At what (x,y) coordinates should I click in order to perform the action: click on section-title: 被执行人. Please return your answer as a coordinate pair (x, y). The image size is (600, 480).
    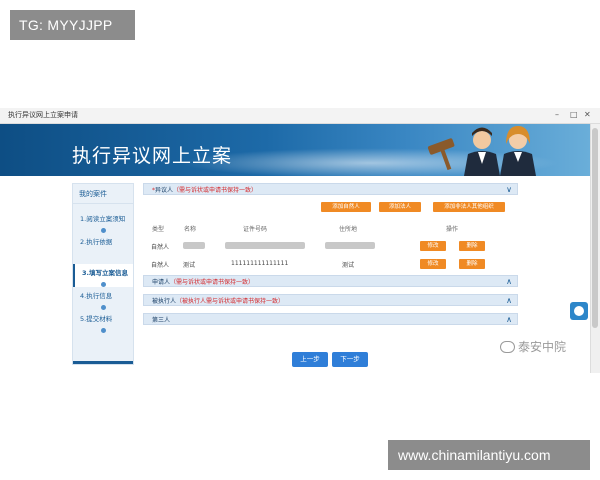
    Looking at the image, I should click on (164, 301).